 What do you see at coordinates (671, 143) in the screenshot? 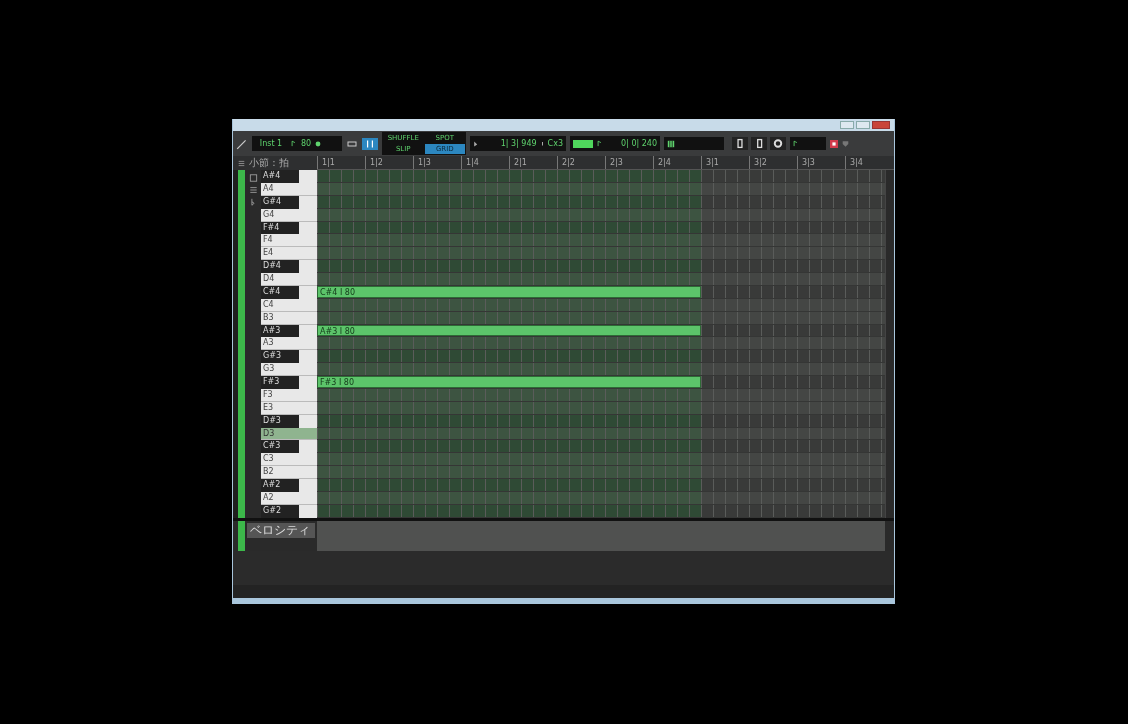
I see `piano-icon` at bounding box center [671, 143].